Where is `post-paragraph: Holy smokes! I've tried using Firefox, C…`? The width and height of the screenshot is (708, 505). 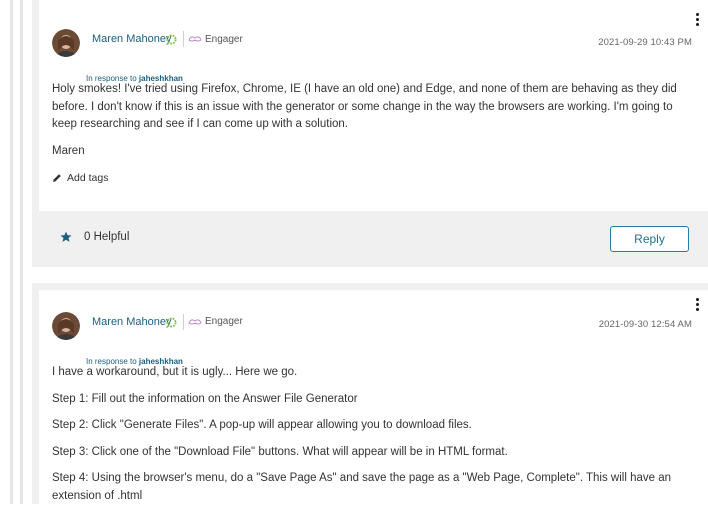
post-paragraph: Holy smokes! I've tried using Firefox, C… is located at coordinates (364, 106).